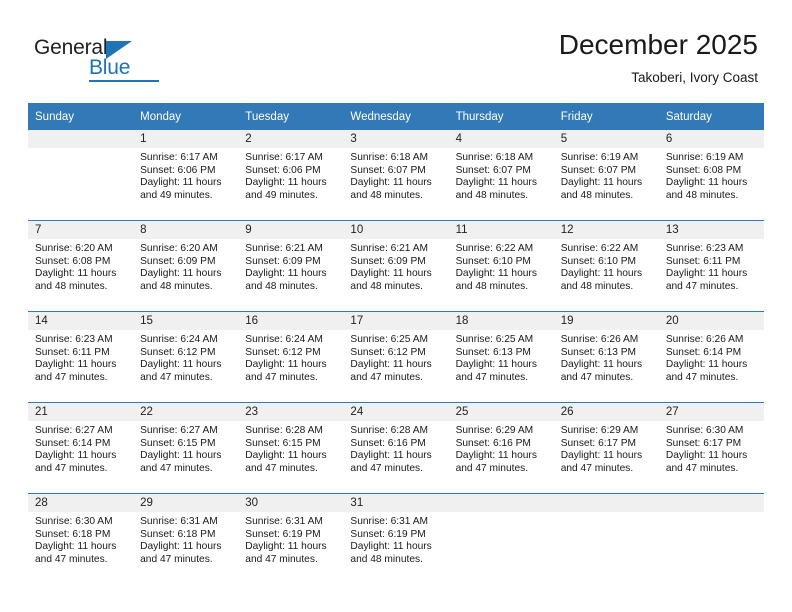 The image size is (792, 612). What do you see at coordinates (186, 321) in the screenshot?
I see `day-number: 15` at bounding box center [186, 321].